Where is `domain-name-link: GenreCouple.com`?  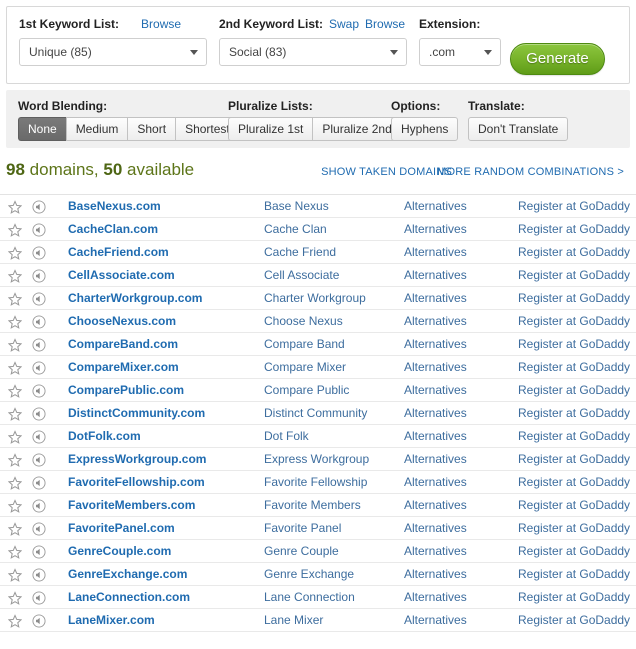
domain-name-link: GenreCouple.com is located at coordinates (119, 551).